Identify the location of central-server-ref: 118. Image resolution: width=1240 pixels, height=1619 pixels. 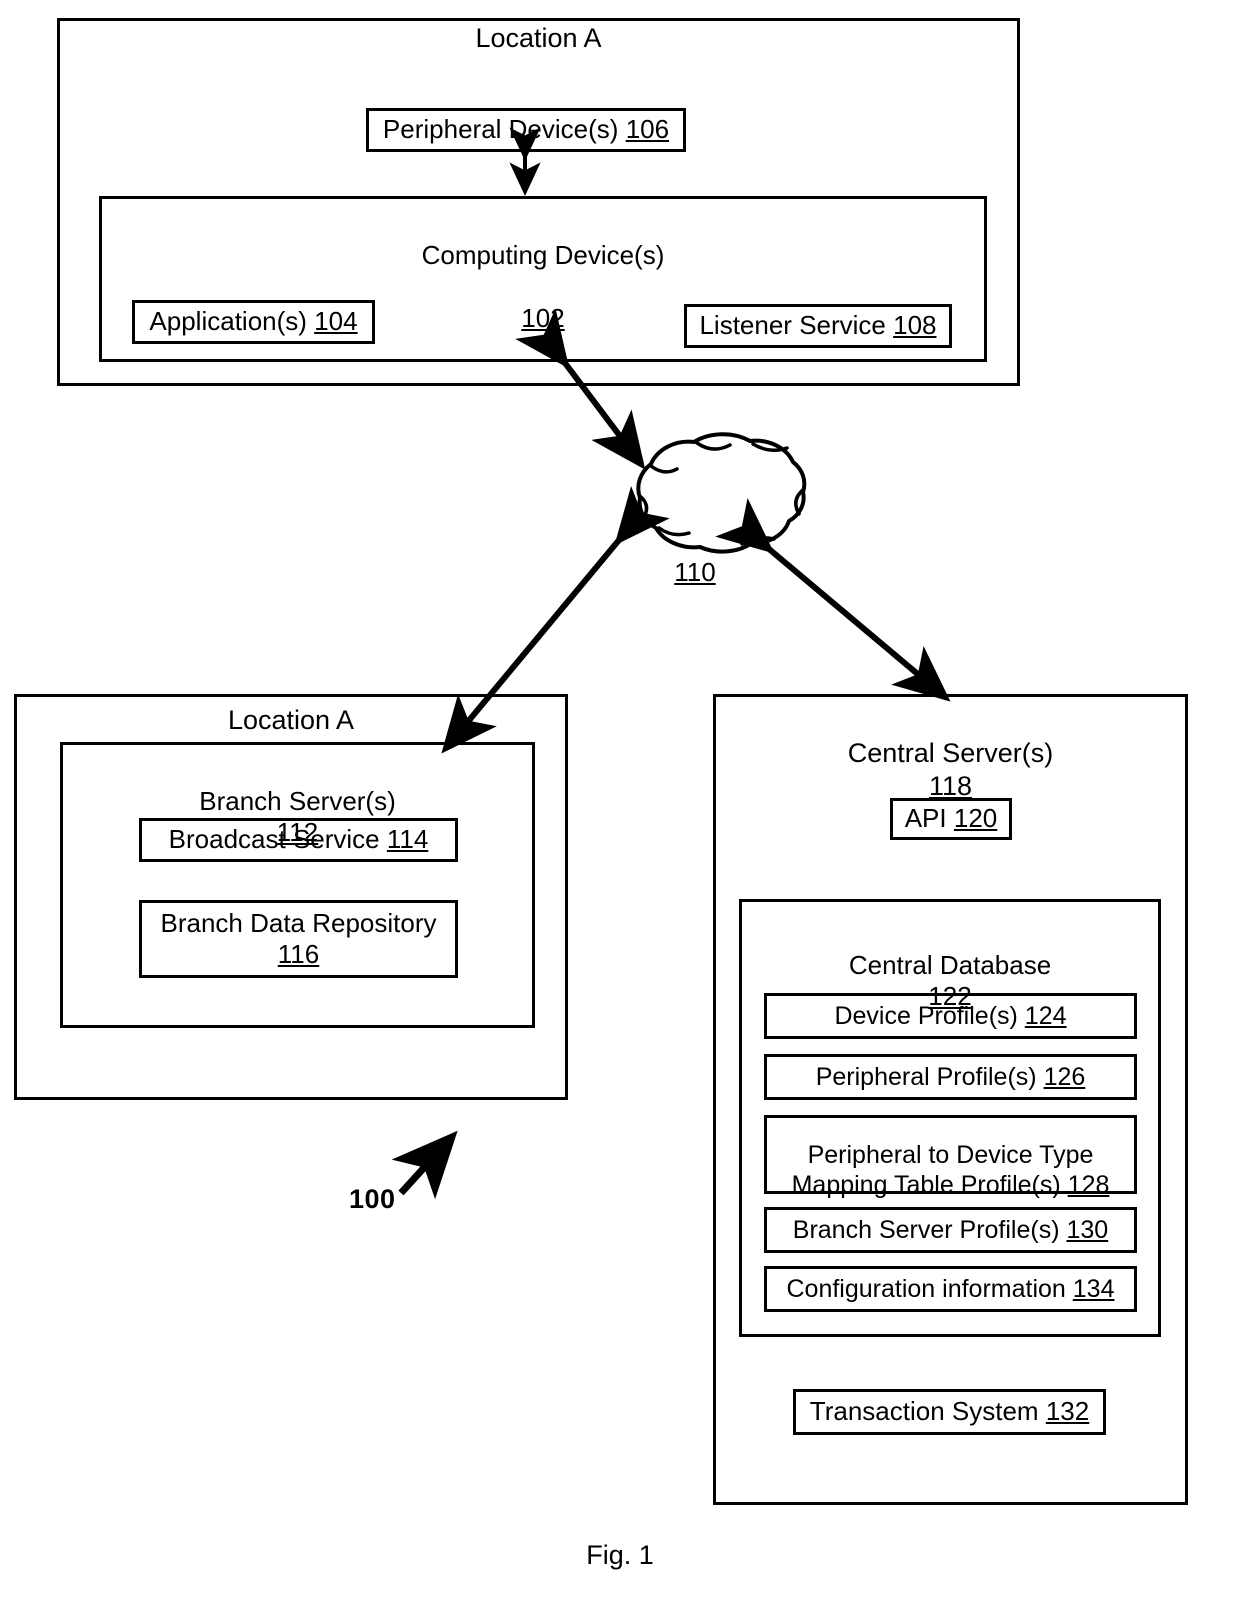
(950, 785).